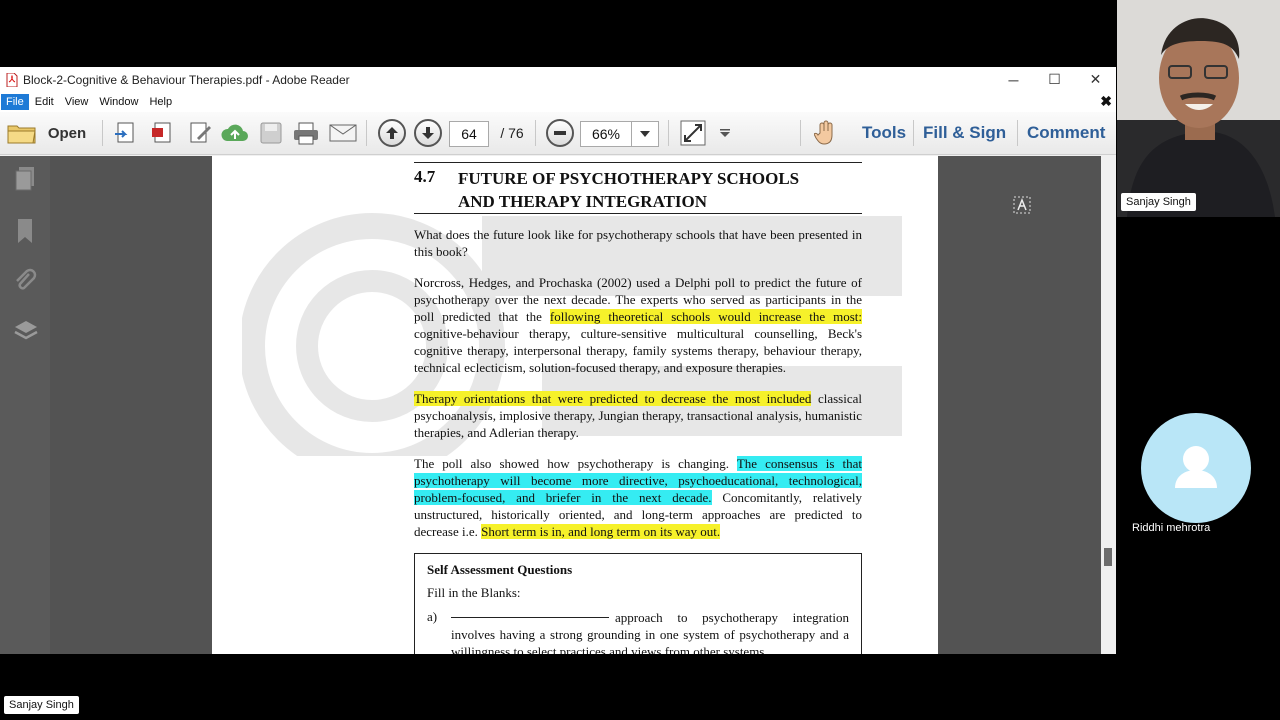  What do you see at coordinates (15, 102) in the screenshot?
I see `menu-file: File` at bounding box center [15, 102].